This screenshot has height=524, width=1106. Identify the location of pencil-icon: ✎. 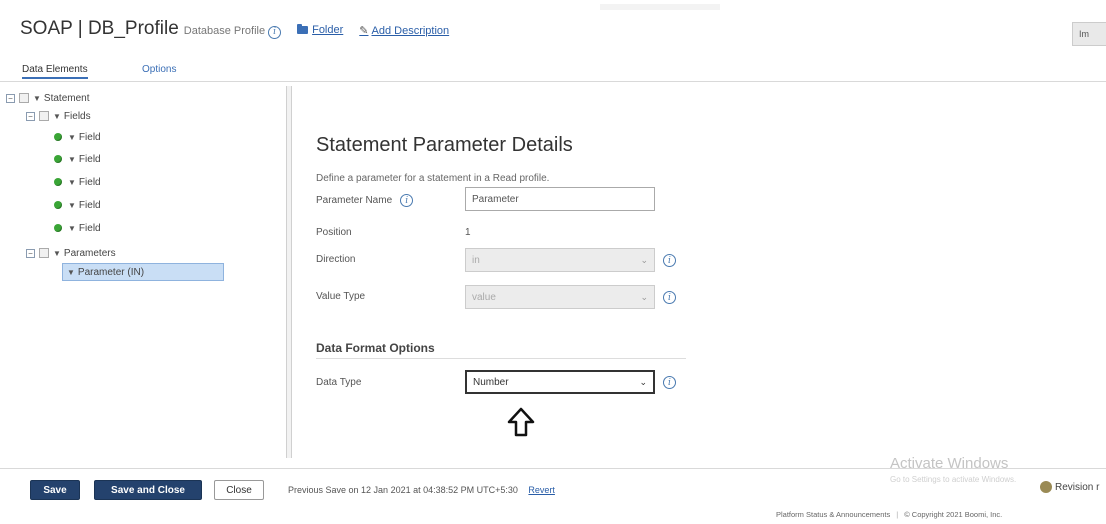
(364, 31).